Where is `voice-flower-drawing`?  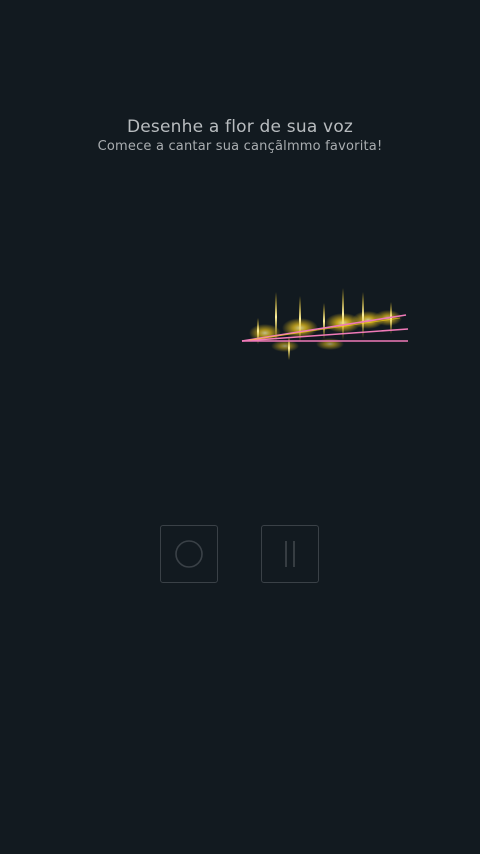 voice-flower-drawing is located at coordinates (325, 324).